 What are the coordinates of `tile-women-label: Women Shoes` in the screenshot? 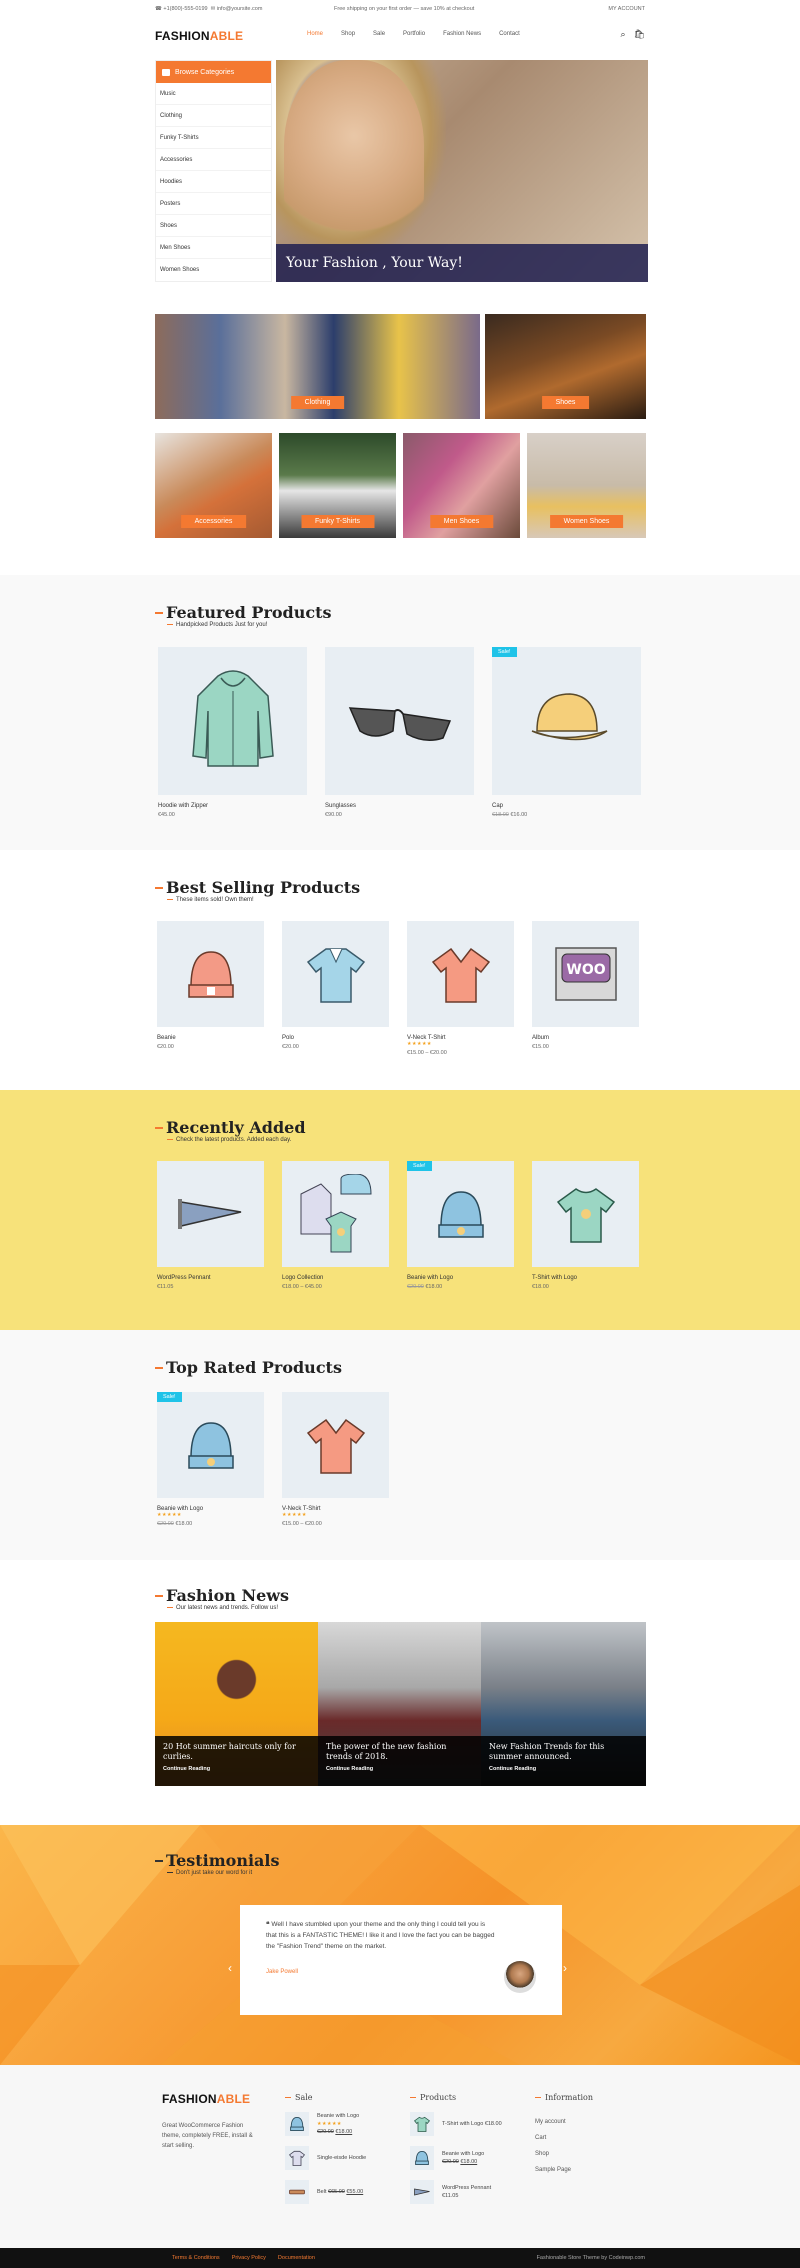 It's located at (586, 521).